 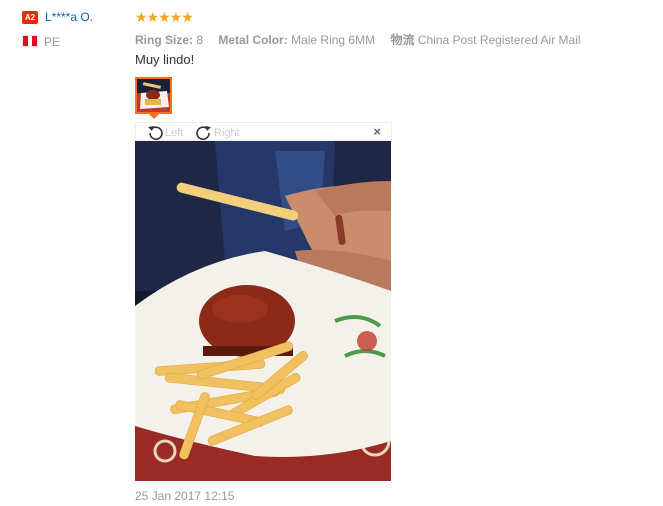 What do you see at coordinates (263, 131) in the screenshot?
I see `viewer-toolbar: Left Right ×` at bounding box center [263, 131].